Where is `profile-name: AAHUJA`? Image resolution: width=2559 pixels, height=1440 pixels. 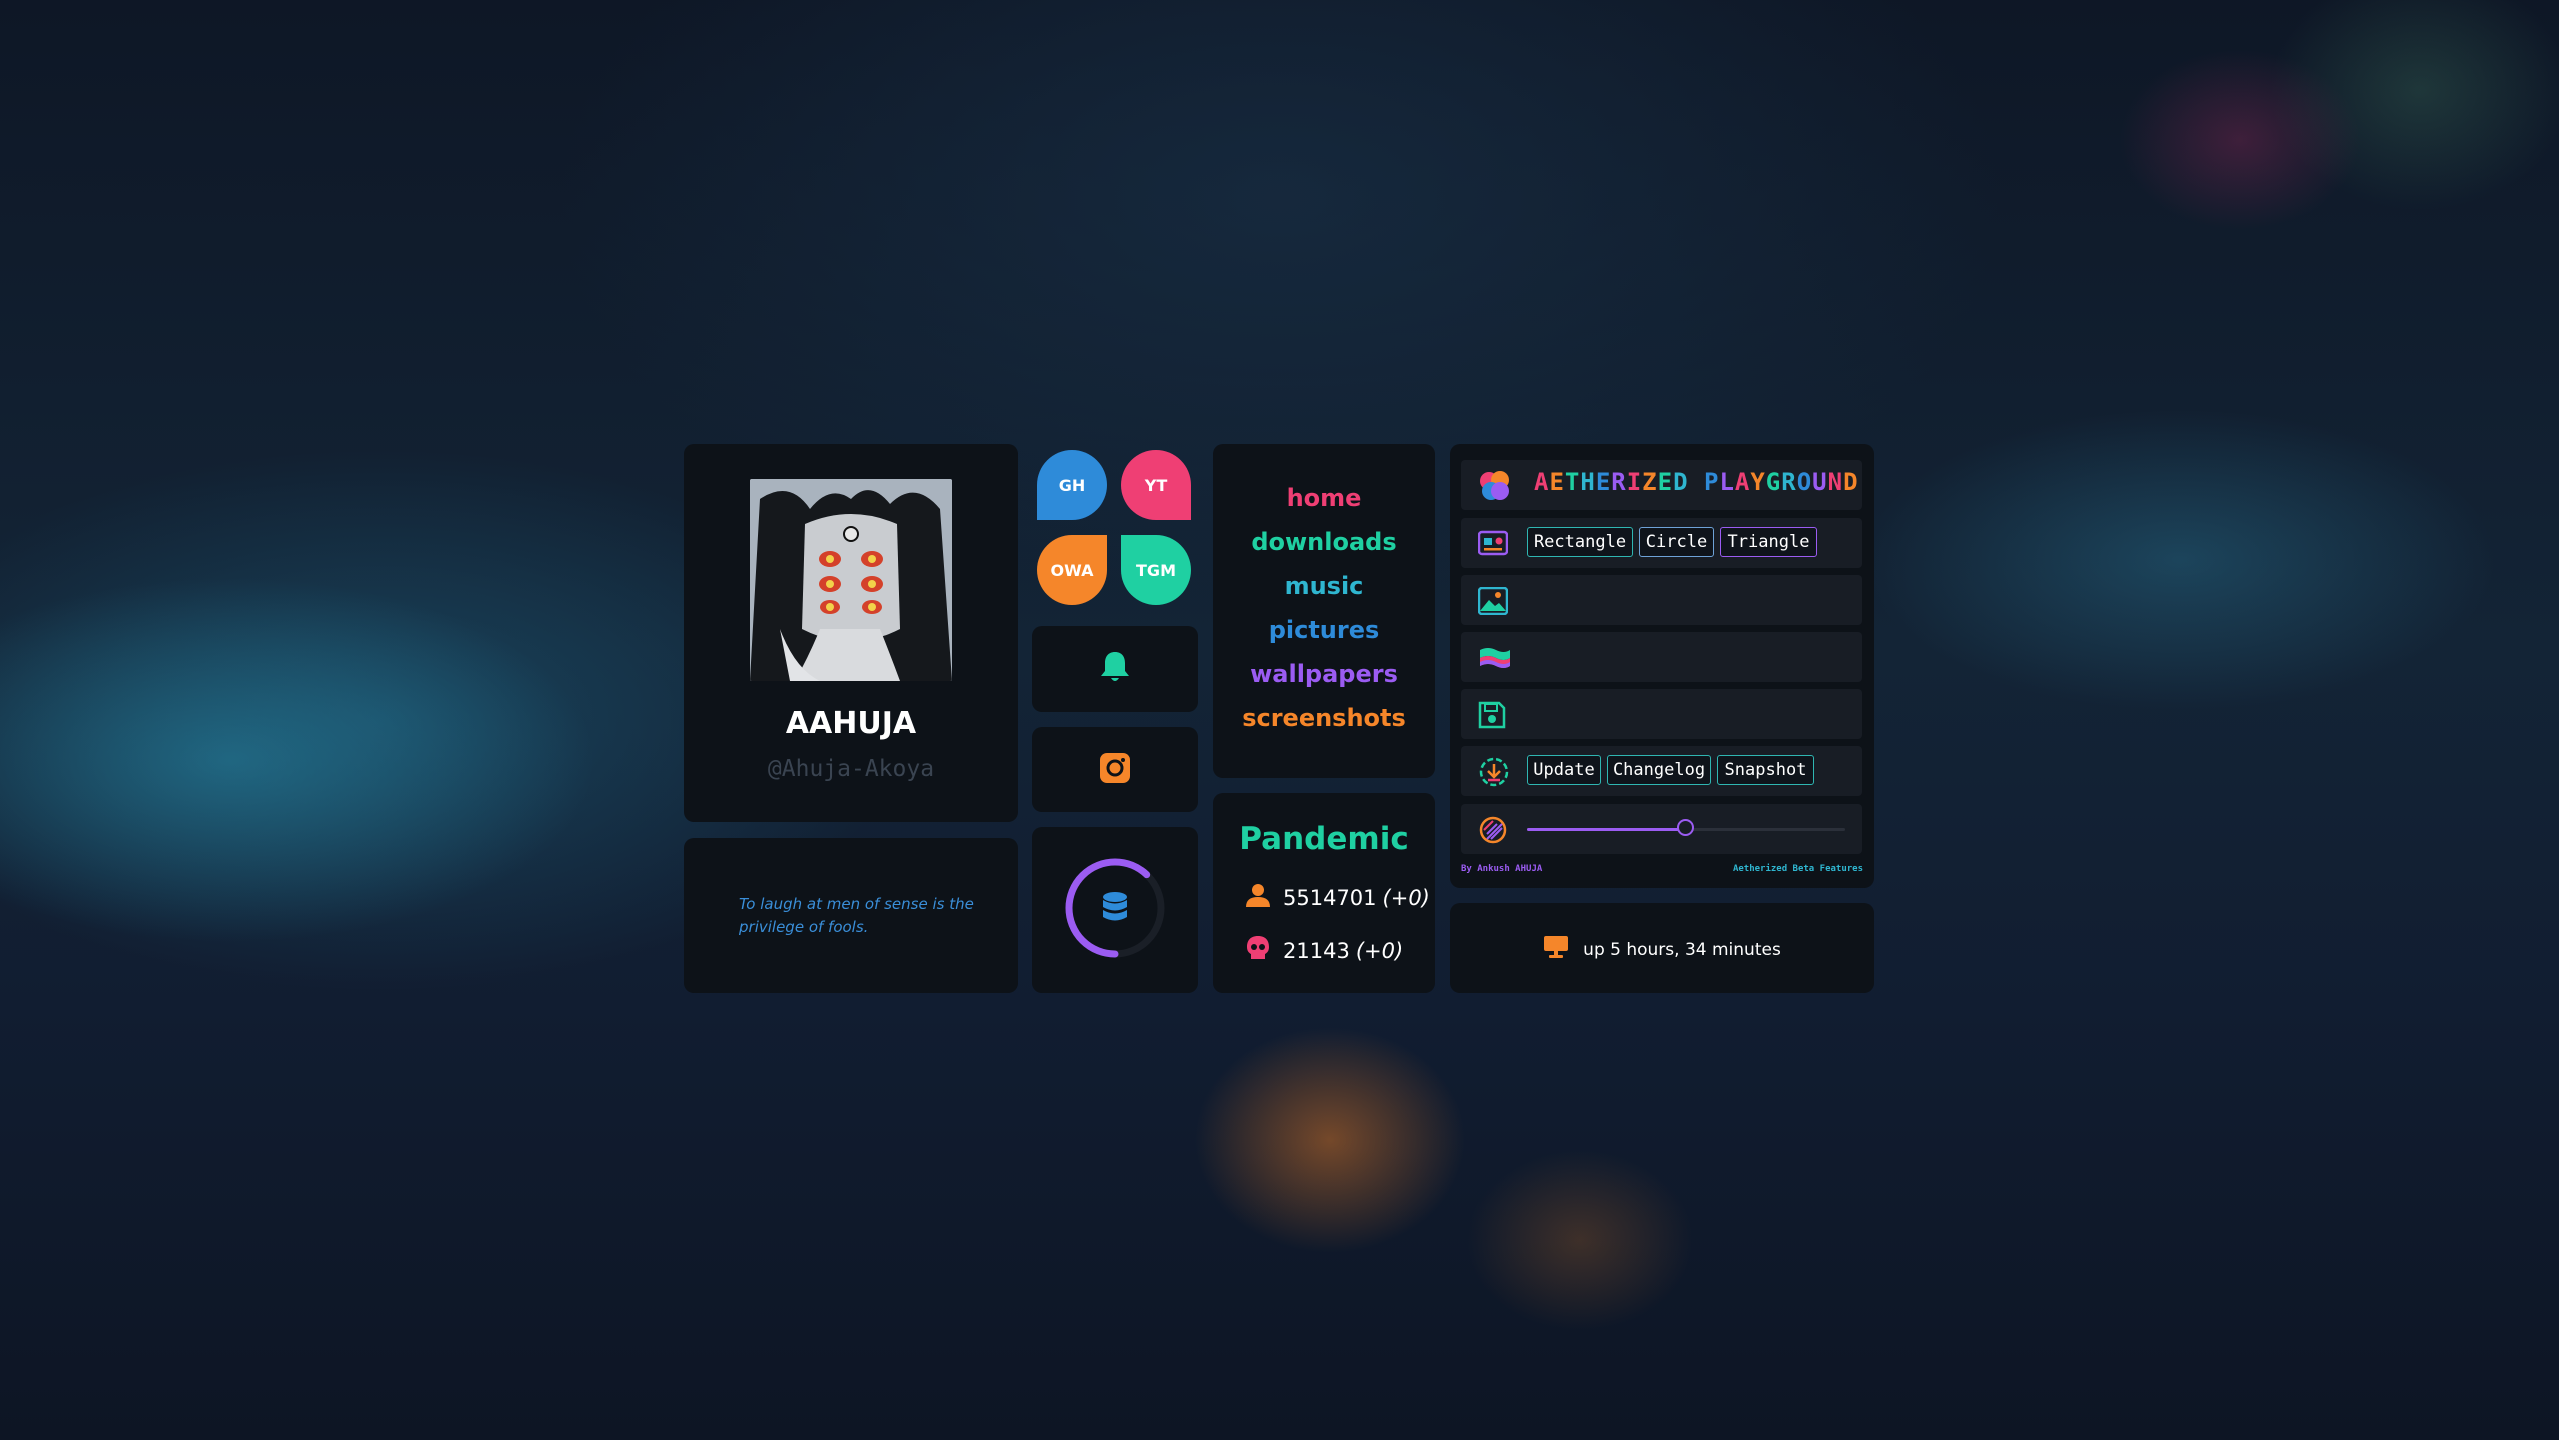 profile-name: AAHUJA is located at coordinates (851, 723).